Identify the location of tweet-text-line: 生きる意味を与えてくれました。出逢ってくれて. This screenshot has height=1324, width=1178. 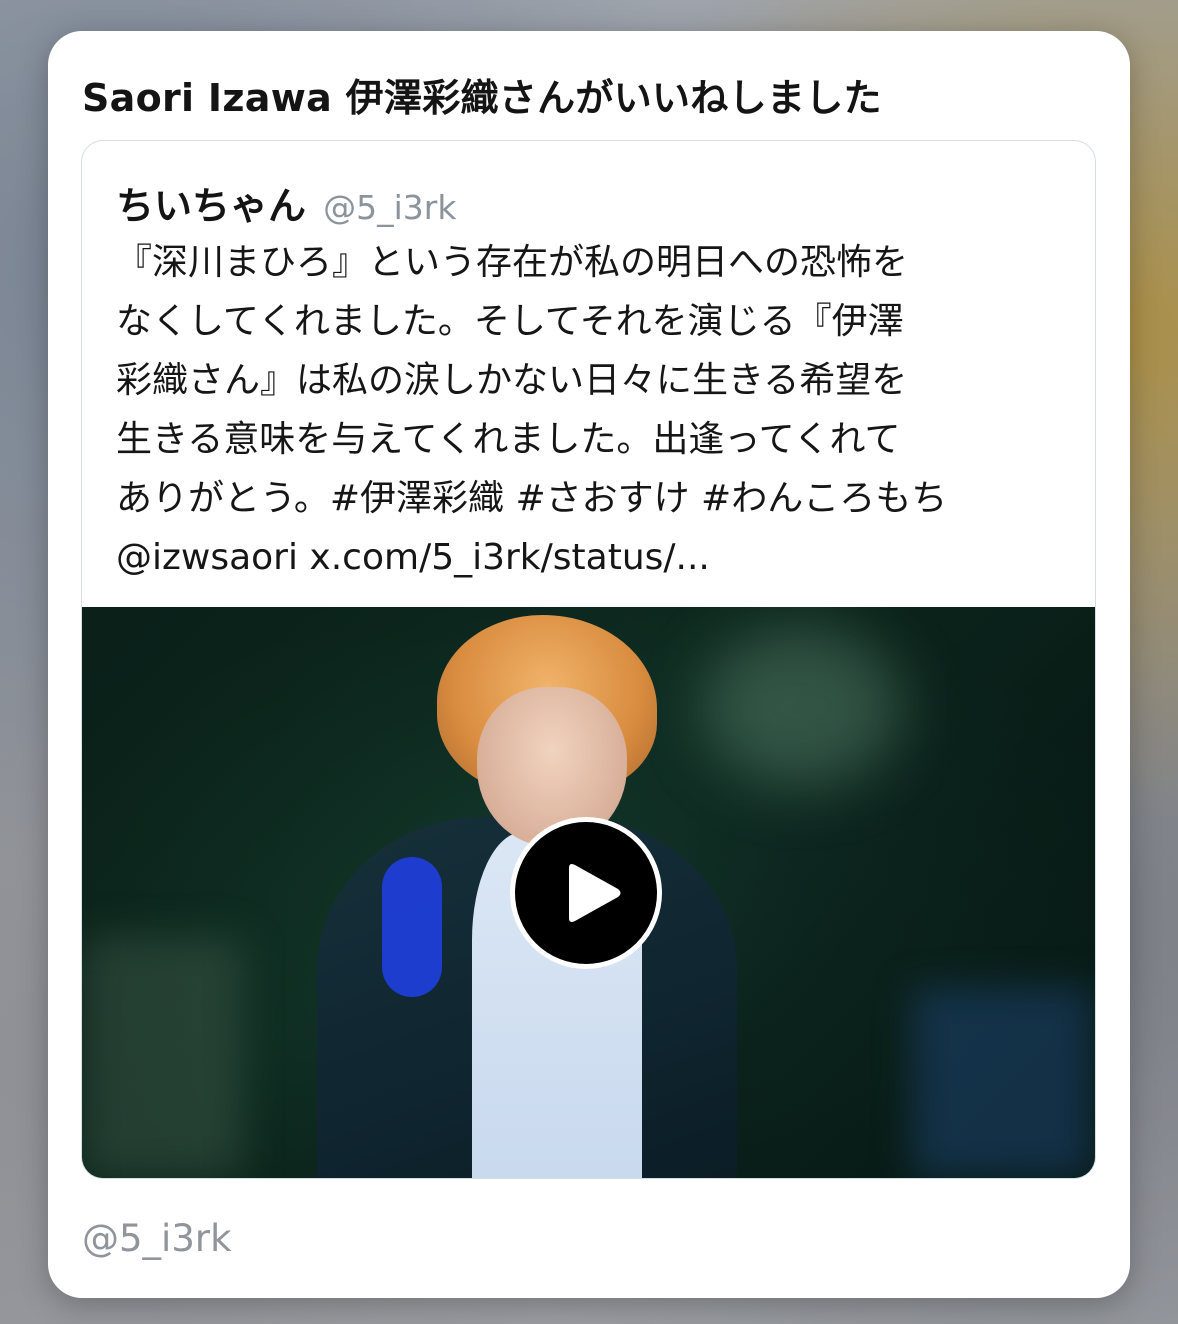
(508, 439).